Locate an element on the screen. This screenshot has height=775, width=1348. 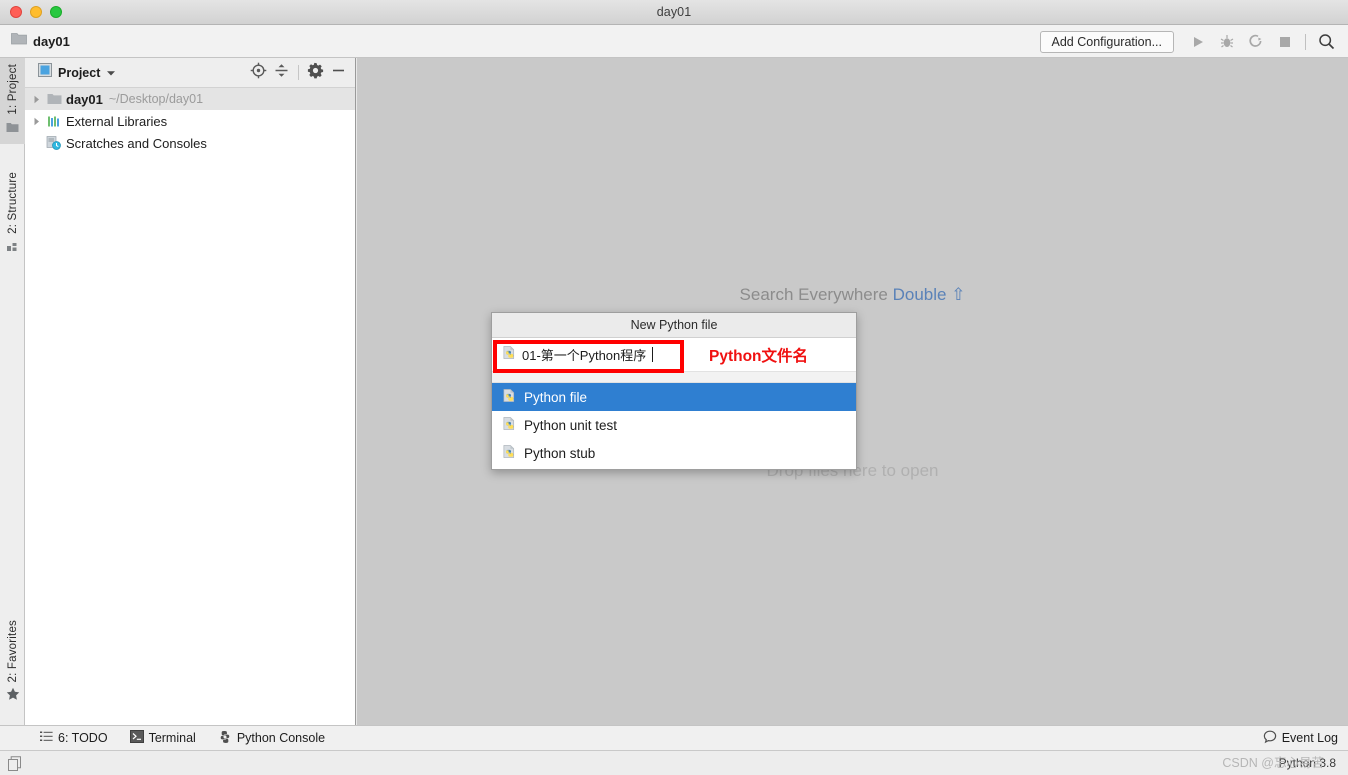
tree-node-day01-path: ~/Desktop/day01 is located at coordinates (156, 99).